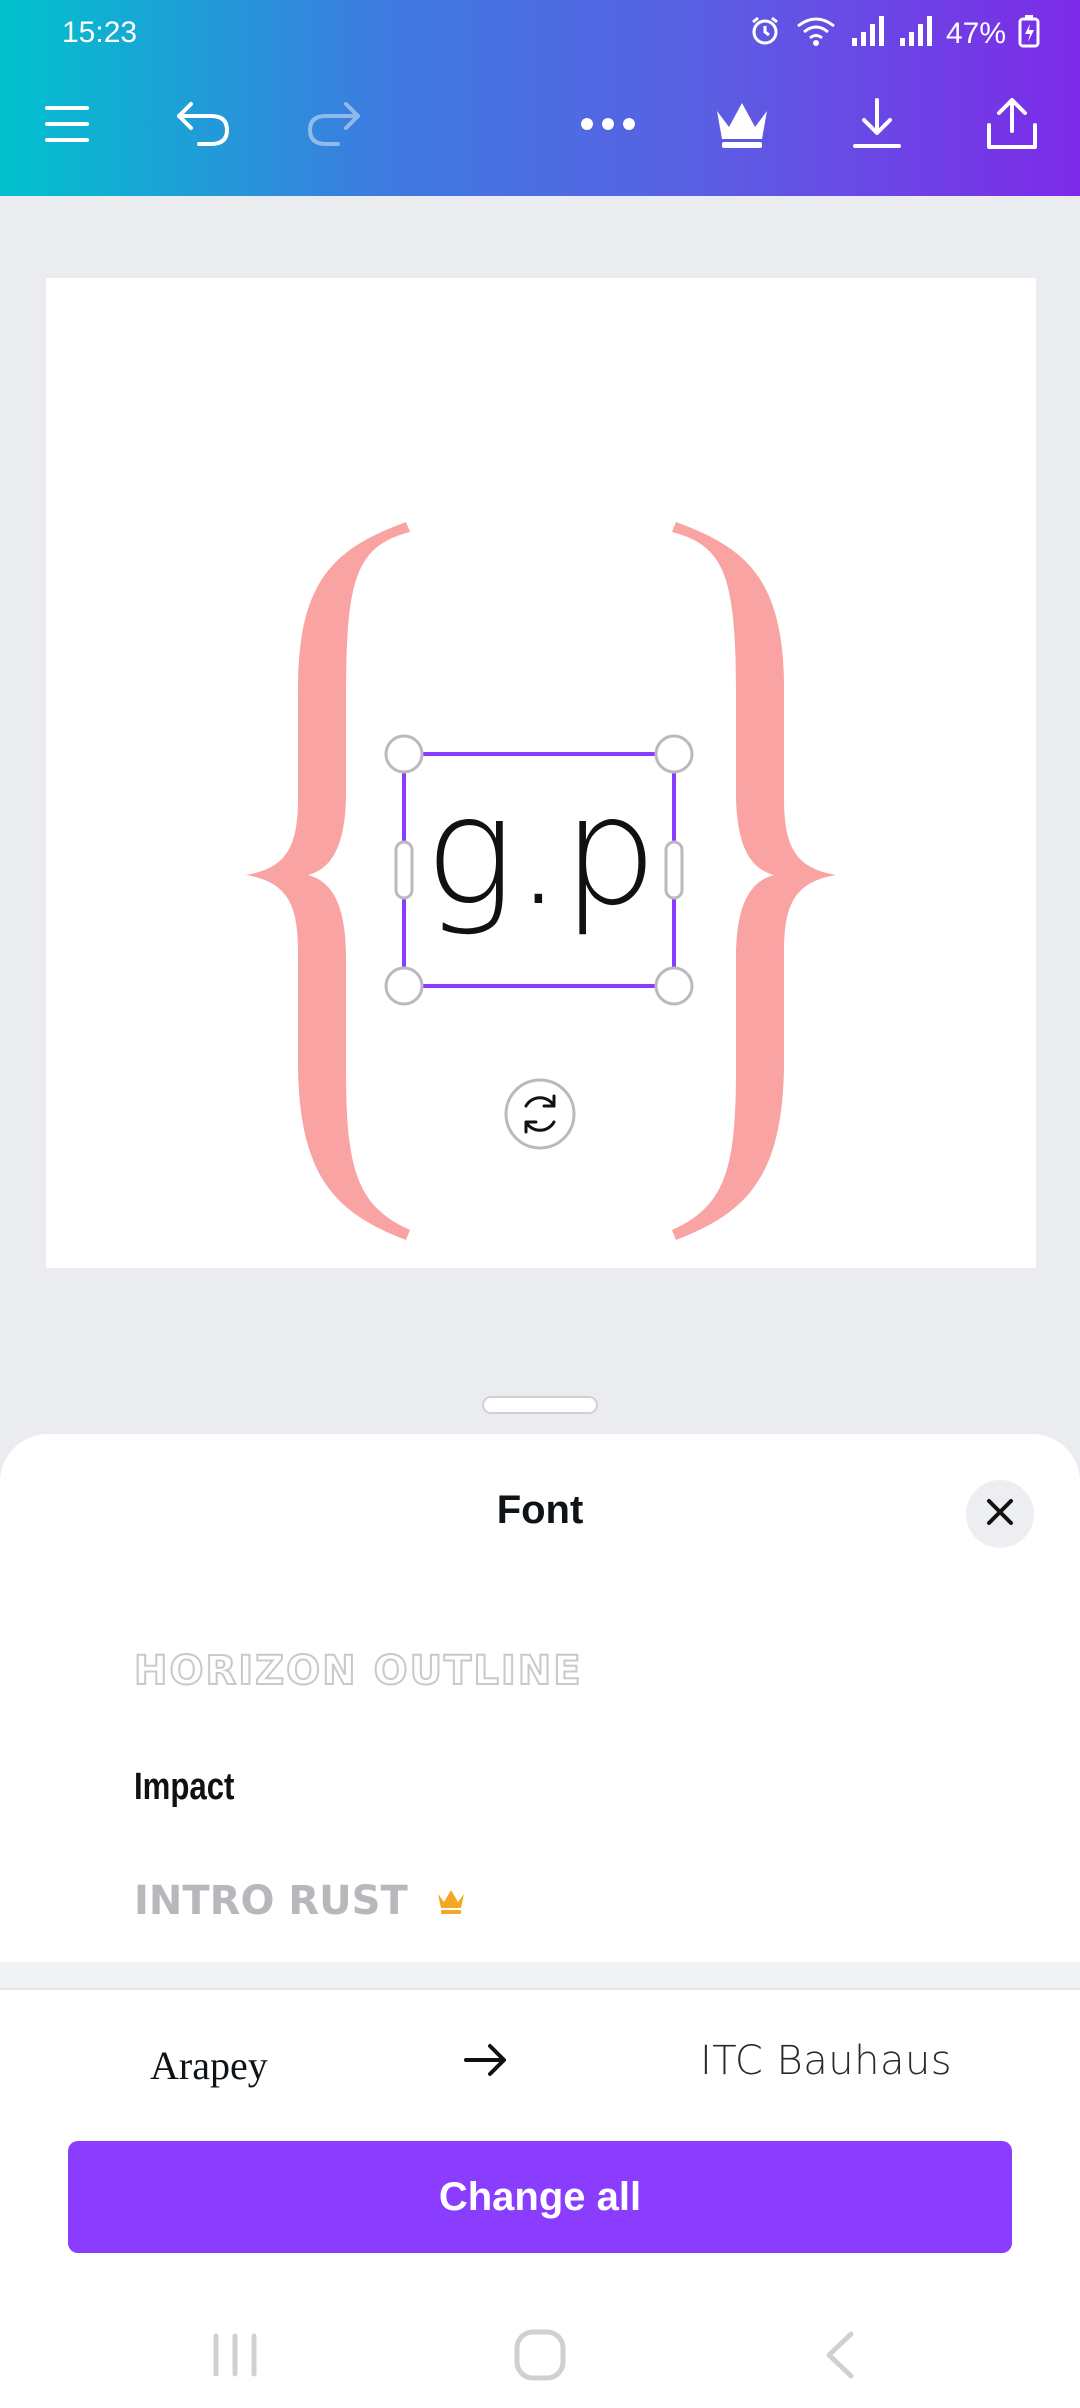 This screenshot has width=1080, height=2408. Describe the element at coordinates (540, 1976) in the screenshot. I see `panel-divider` at that location.